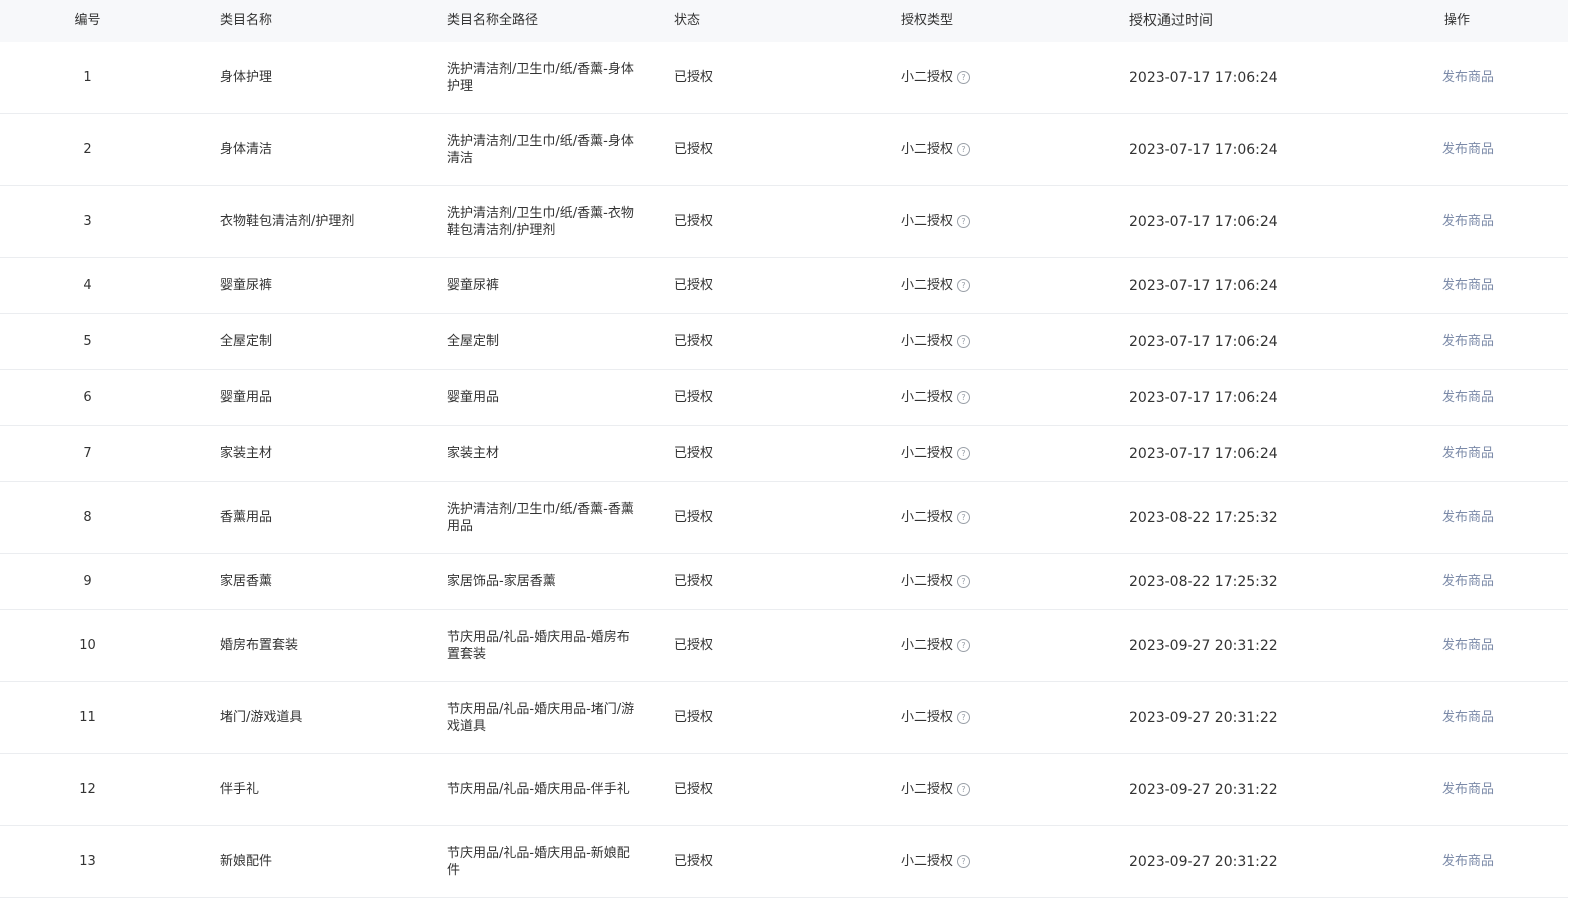  I want to click on row-path-text: 节庆用品/礼品-婚庆用品-堵门/游戏道具, so click(541, 717).